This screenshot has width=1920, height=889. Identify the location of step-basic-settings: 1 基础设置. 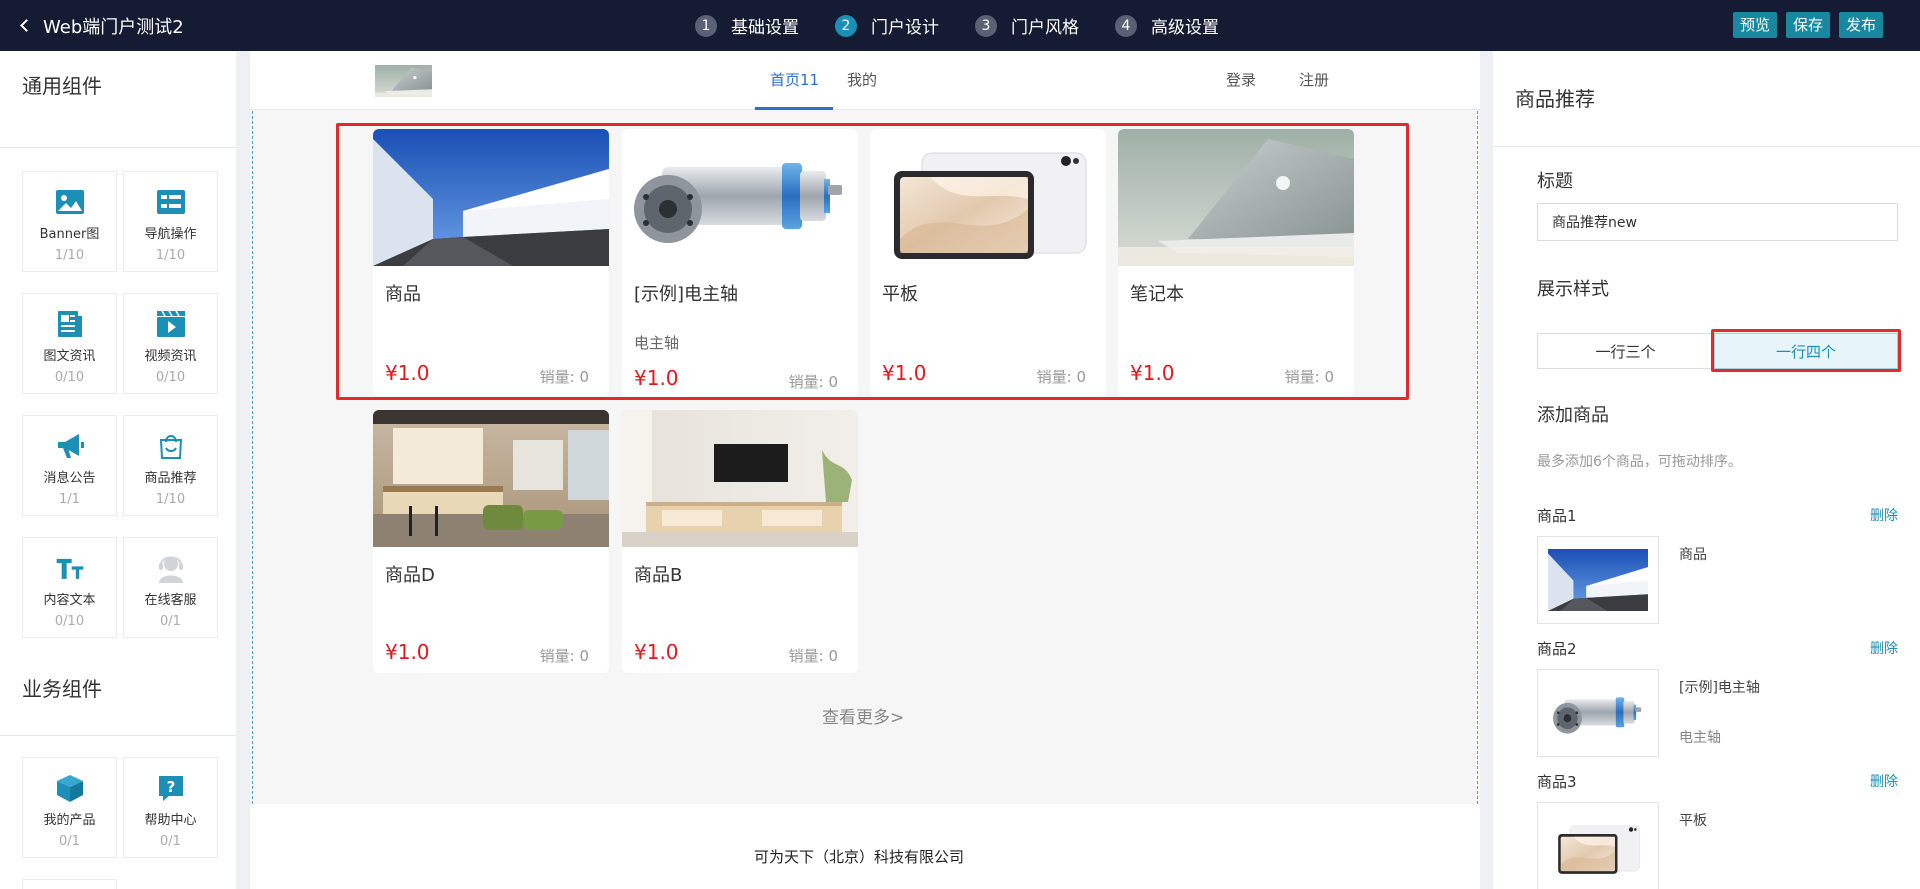
(747, 25).